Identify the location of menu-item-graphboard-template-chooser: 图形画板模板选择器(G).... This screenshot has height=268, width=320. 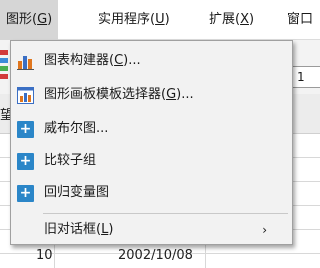
(151, 95).